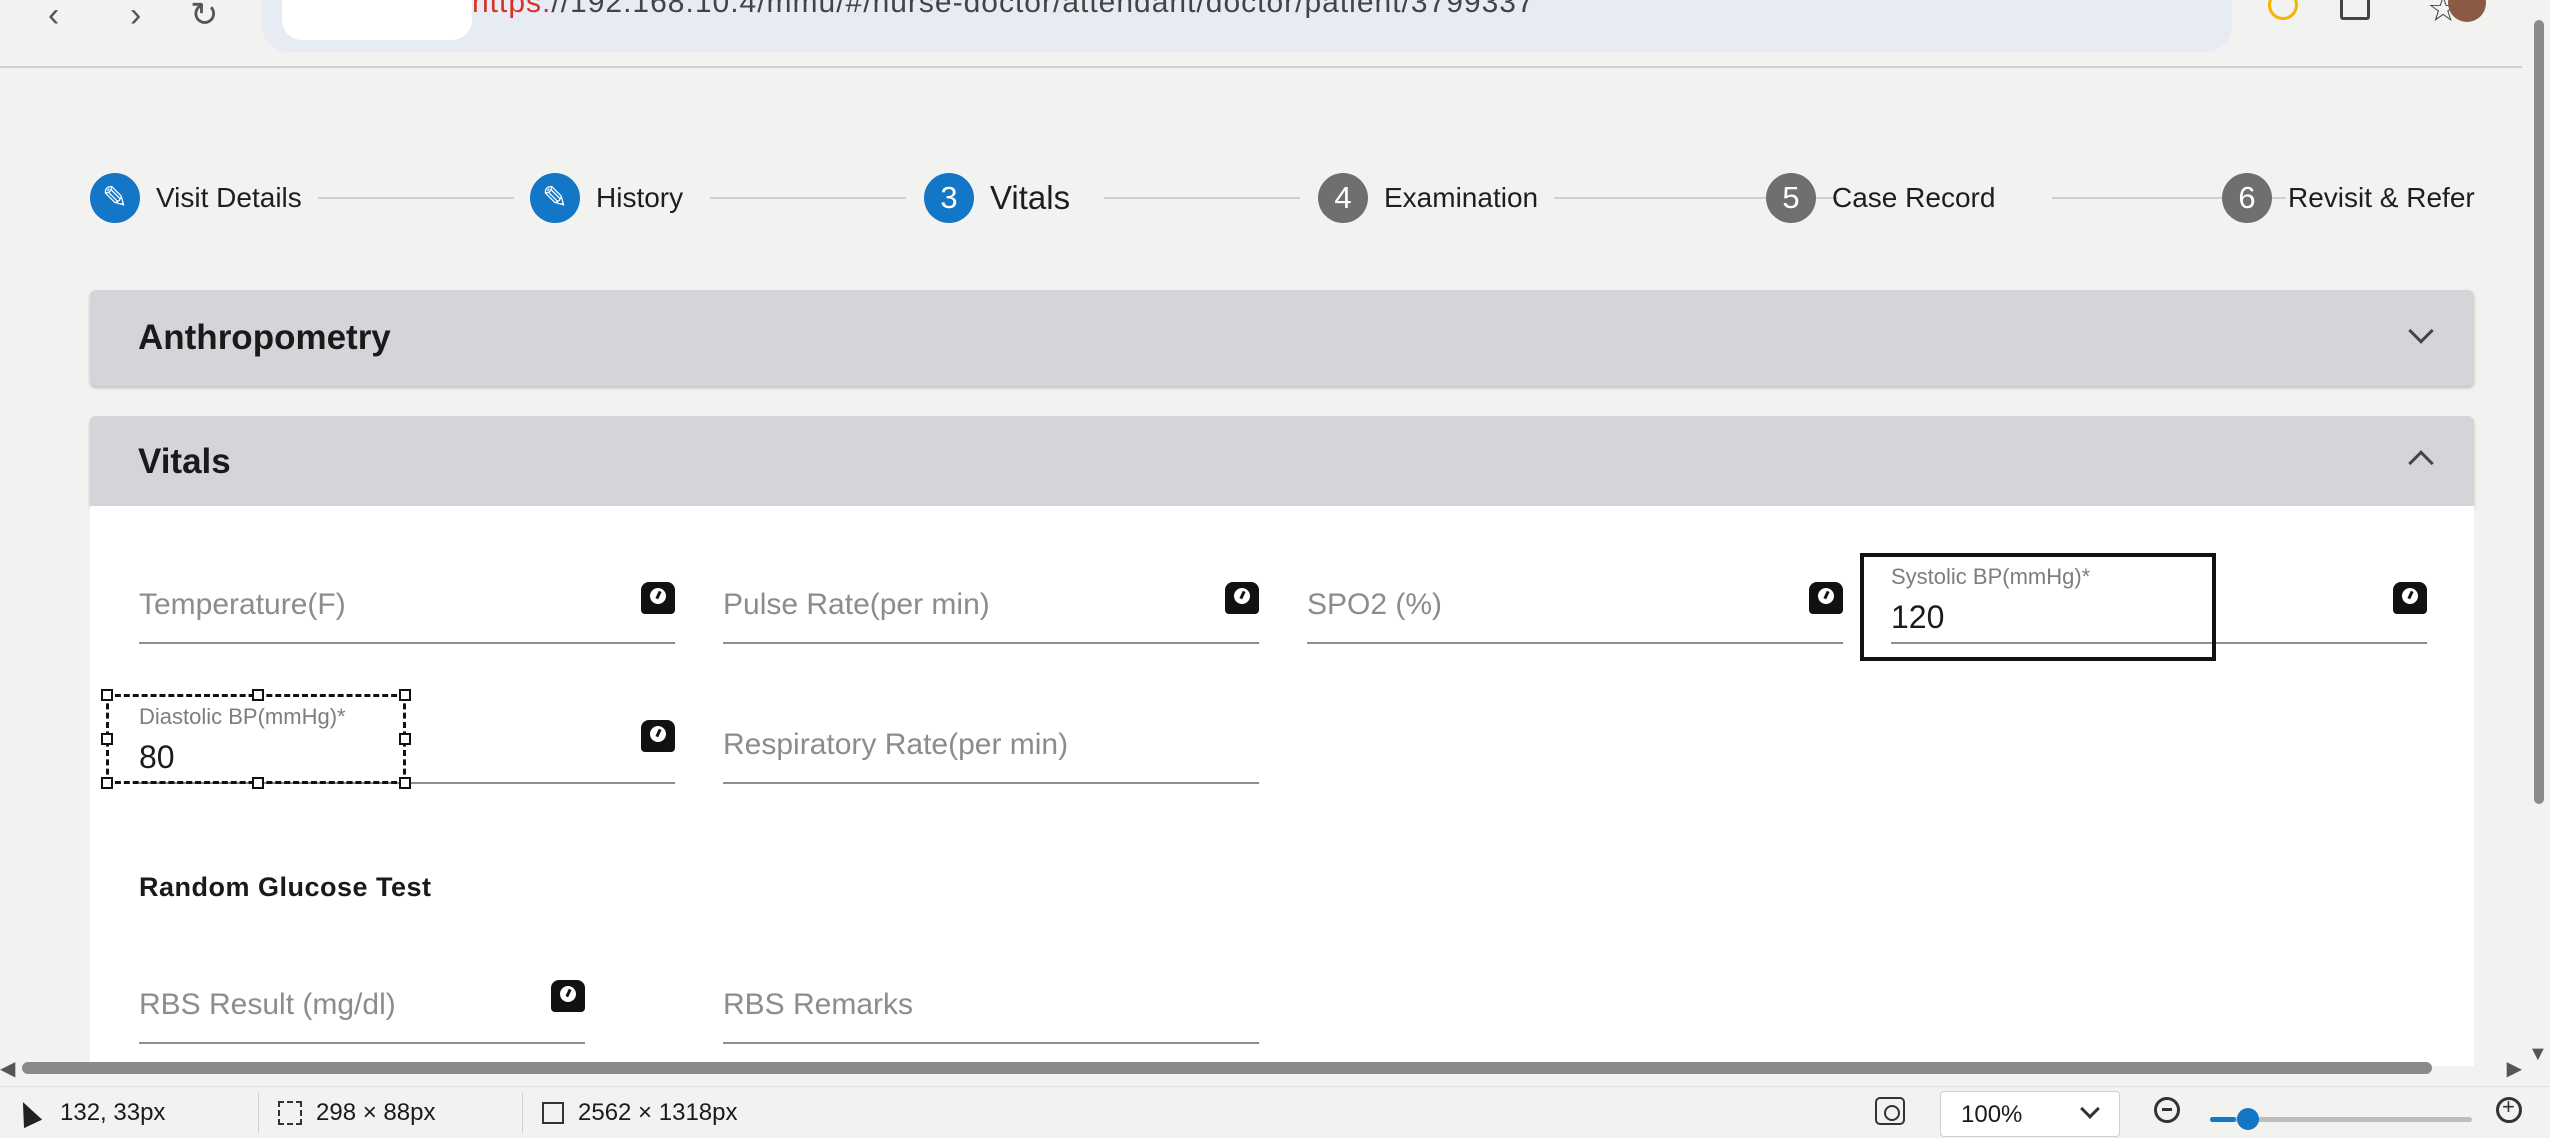 The height and width of the screenshot is (1138, 2550). I want to click on anthropometry-panel-header: Anthropometry, so click(1282, 338).